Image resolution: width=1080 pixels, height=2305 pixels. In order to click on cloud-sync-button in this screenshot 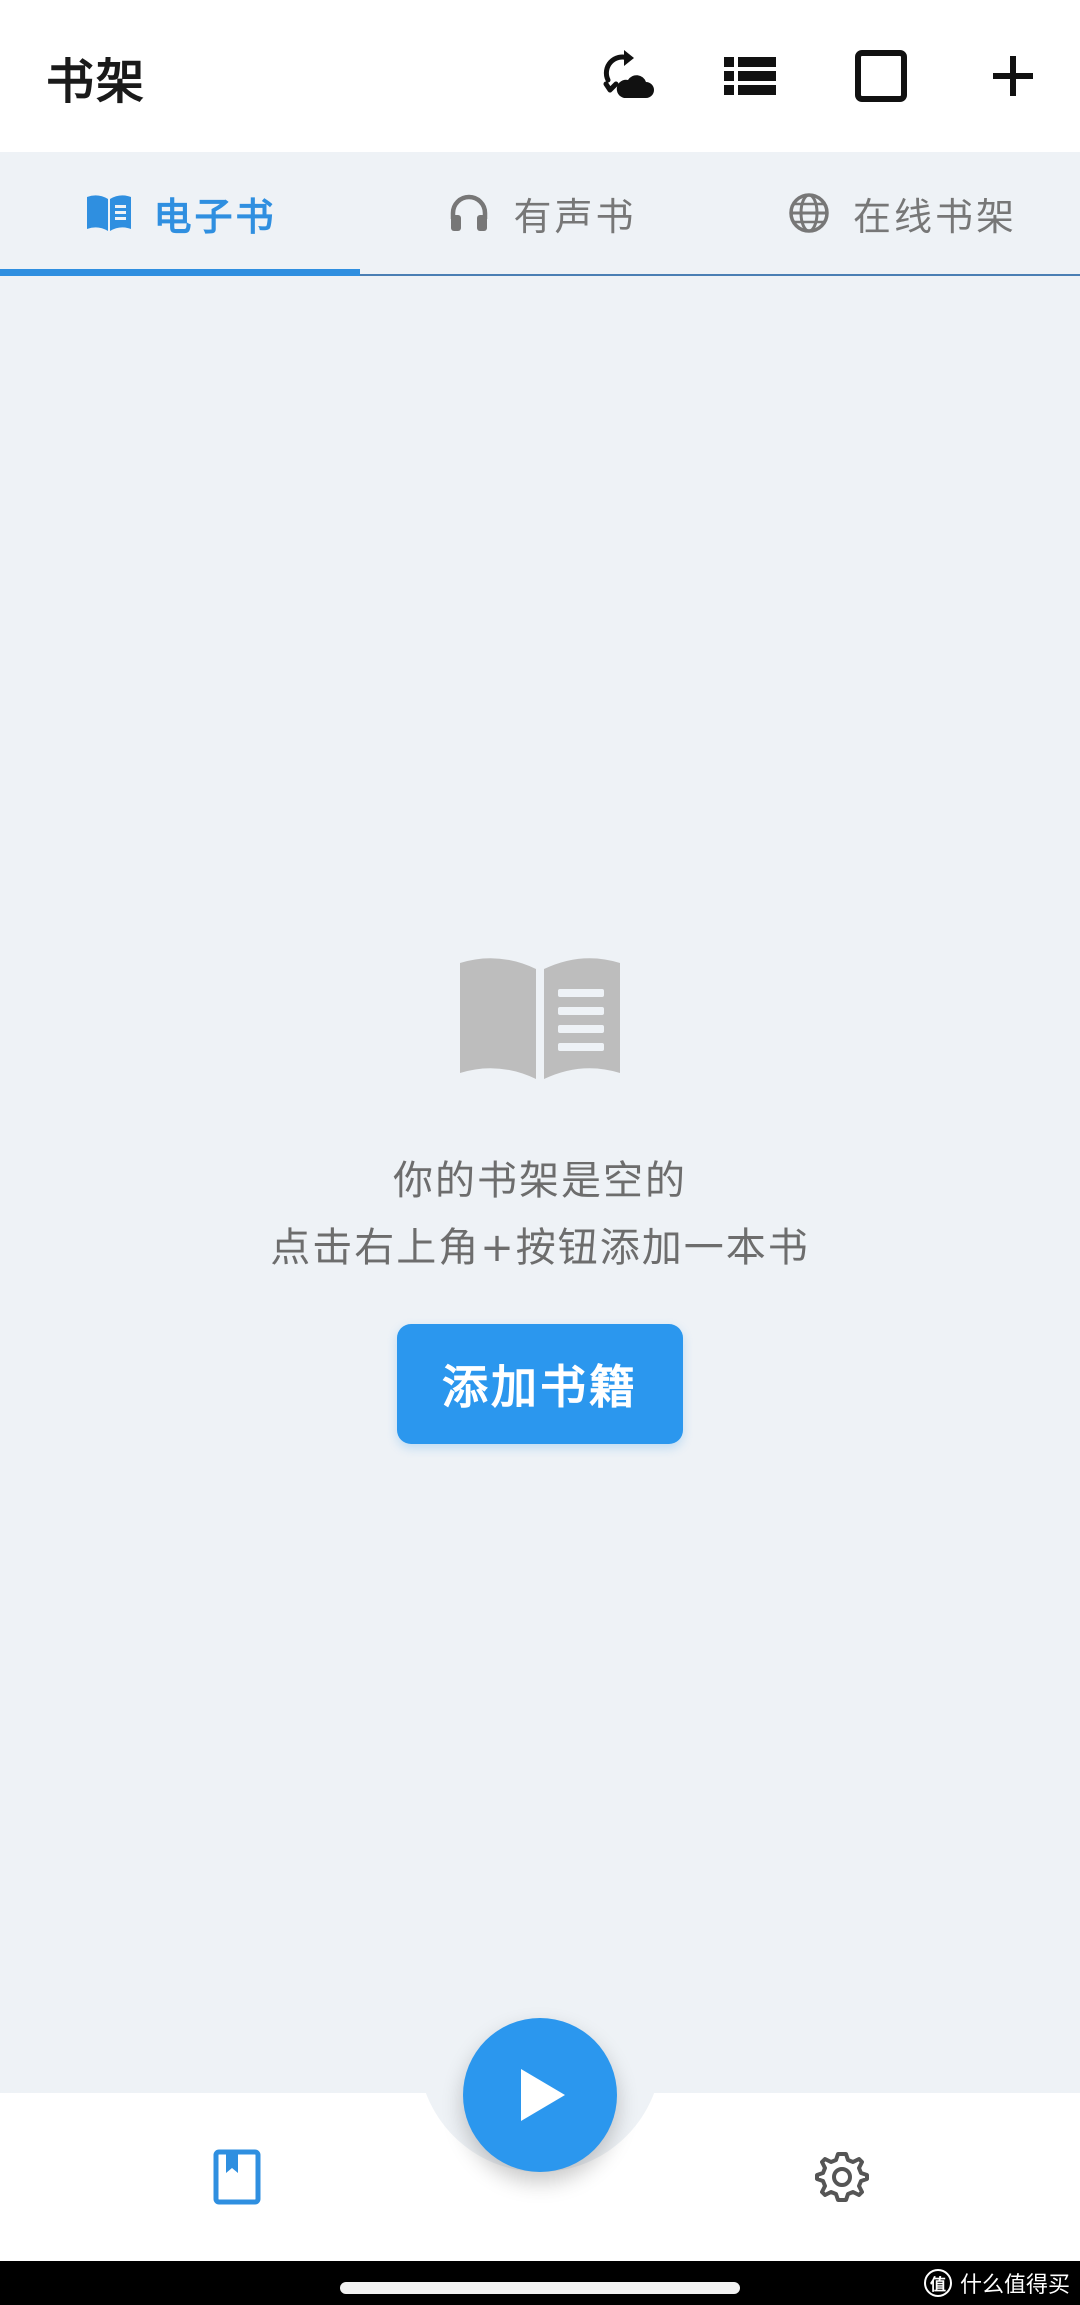, I will do `click(626, 76)`.